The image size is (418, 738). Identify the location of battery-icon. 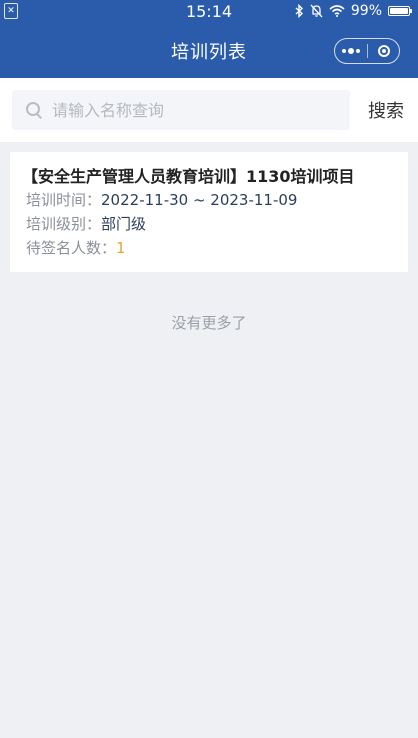
(400, 11).